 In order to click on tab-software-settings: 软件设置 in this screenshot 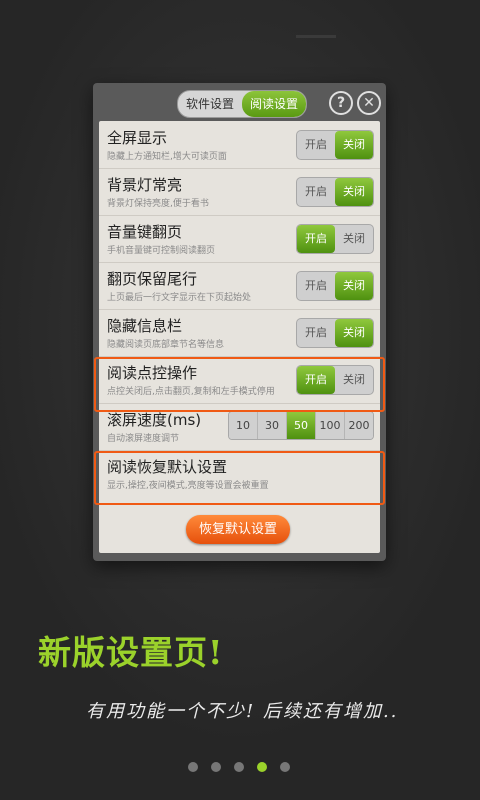, I will do `click(210, 104)`.